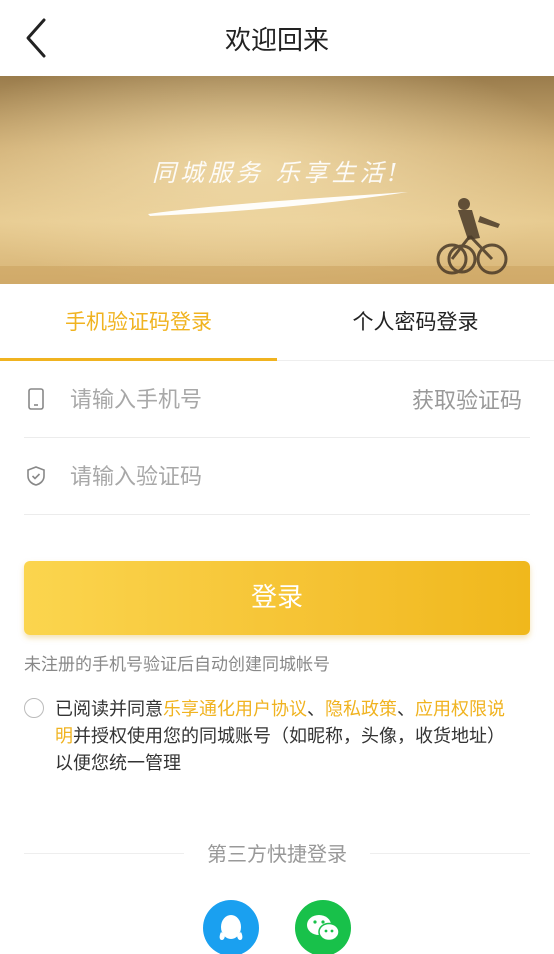 This screenshot has width=554, height=954. I want to click on login-tabs: 手机验证码登录 个人密码登录, so click(277, 322).